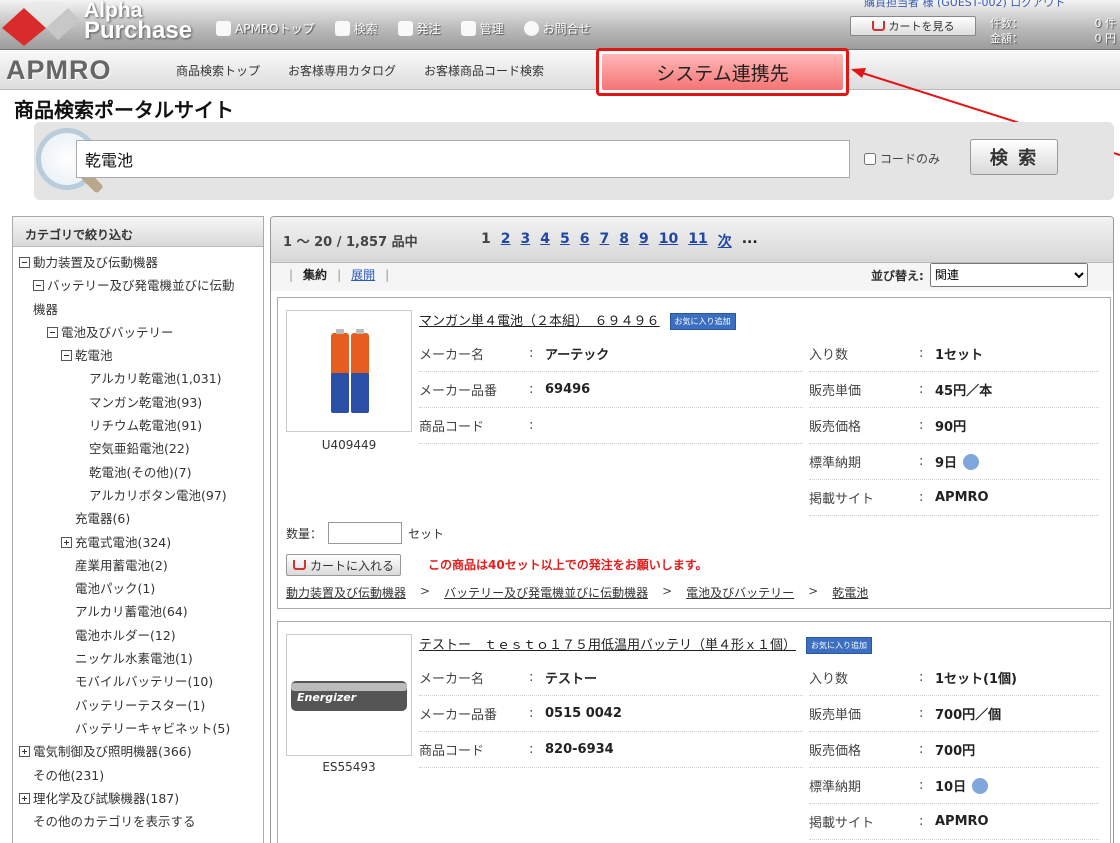 The height and width of the screenshot is (843, 1120). What do you see at coordinates (954, 354) in the screenshot?
I see `spec-qty: 入り数:1セット` at bounding box center [954, 354].